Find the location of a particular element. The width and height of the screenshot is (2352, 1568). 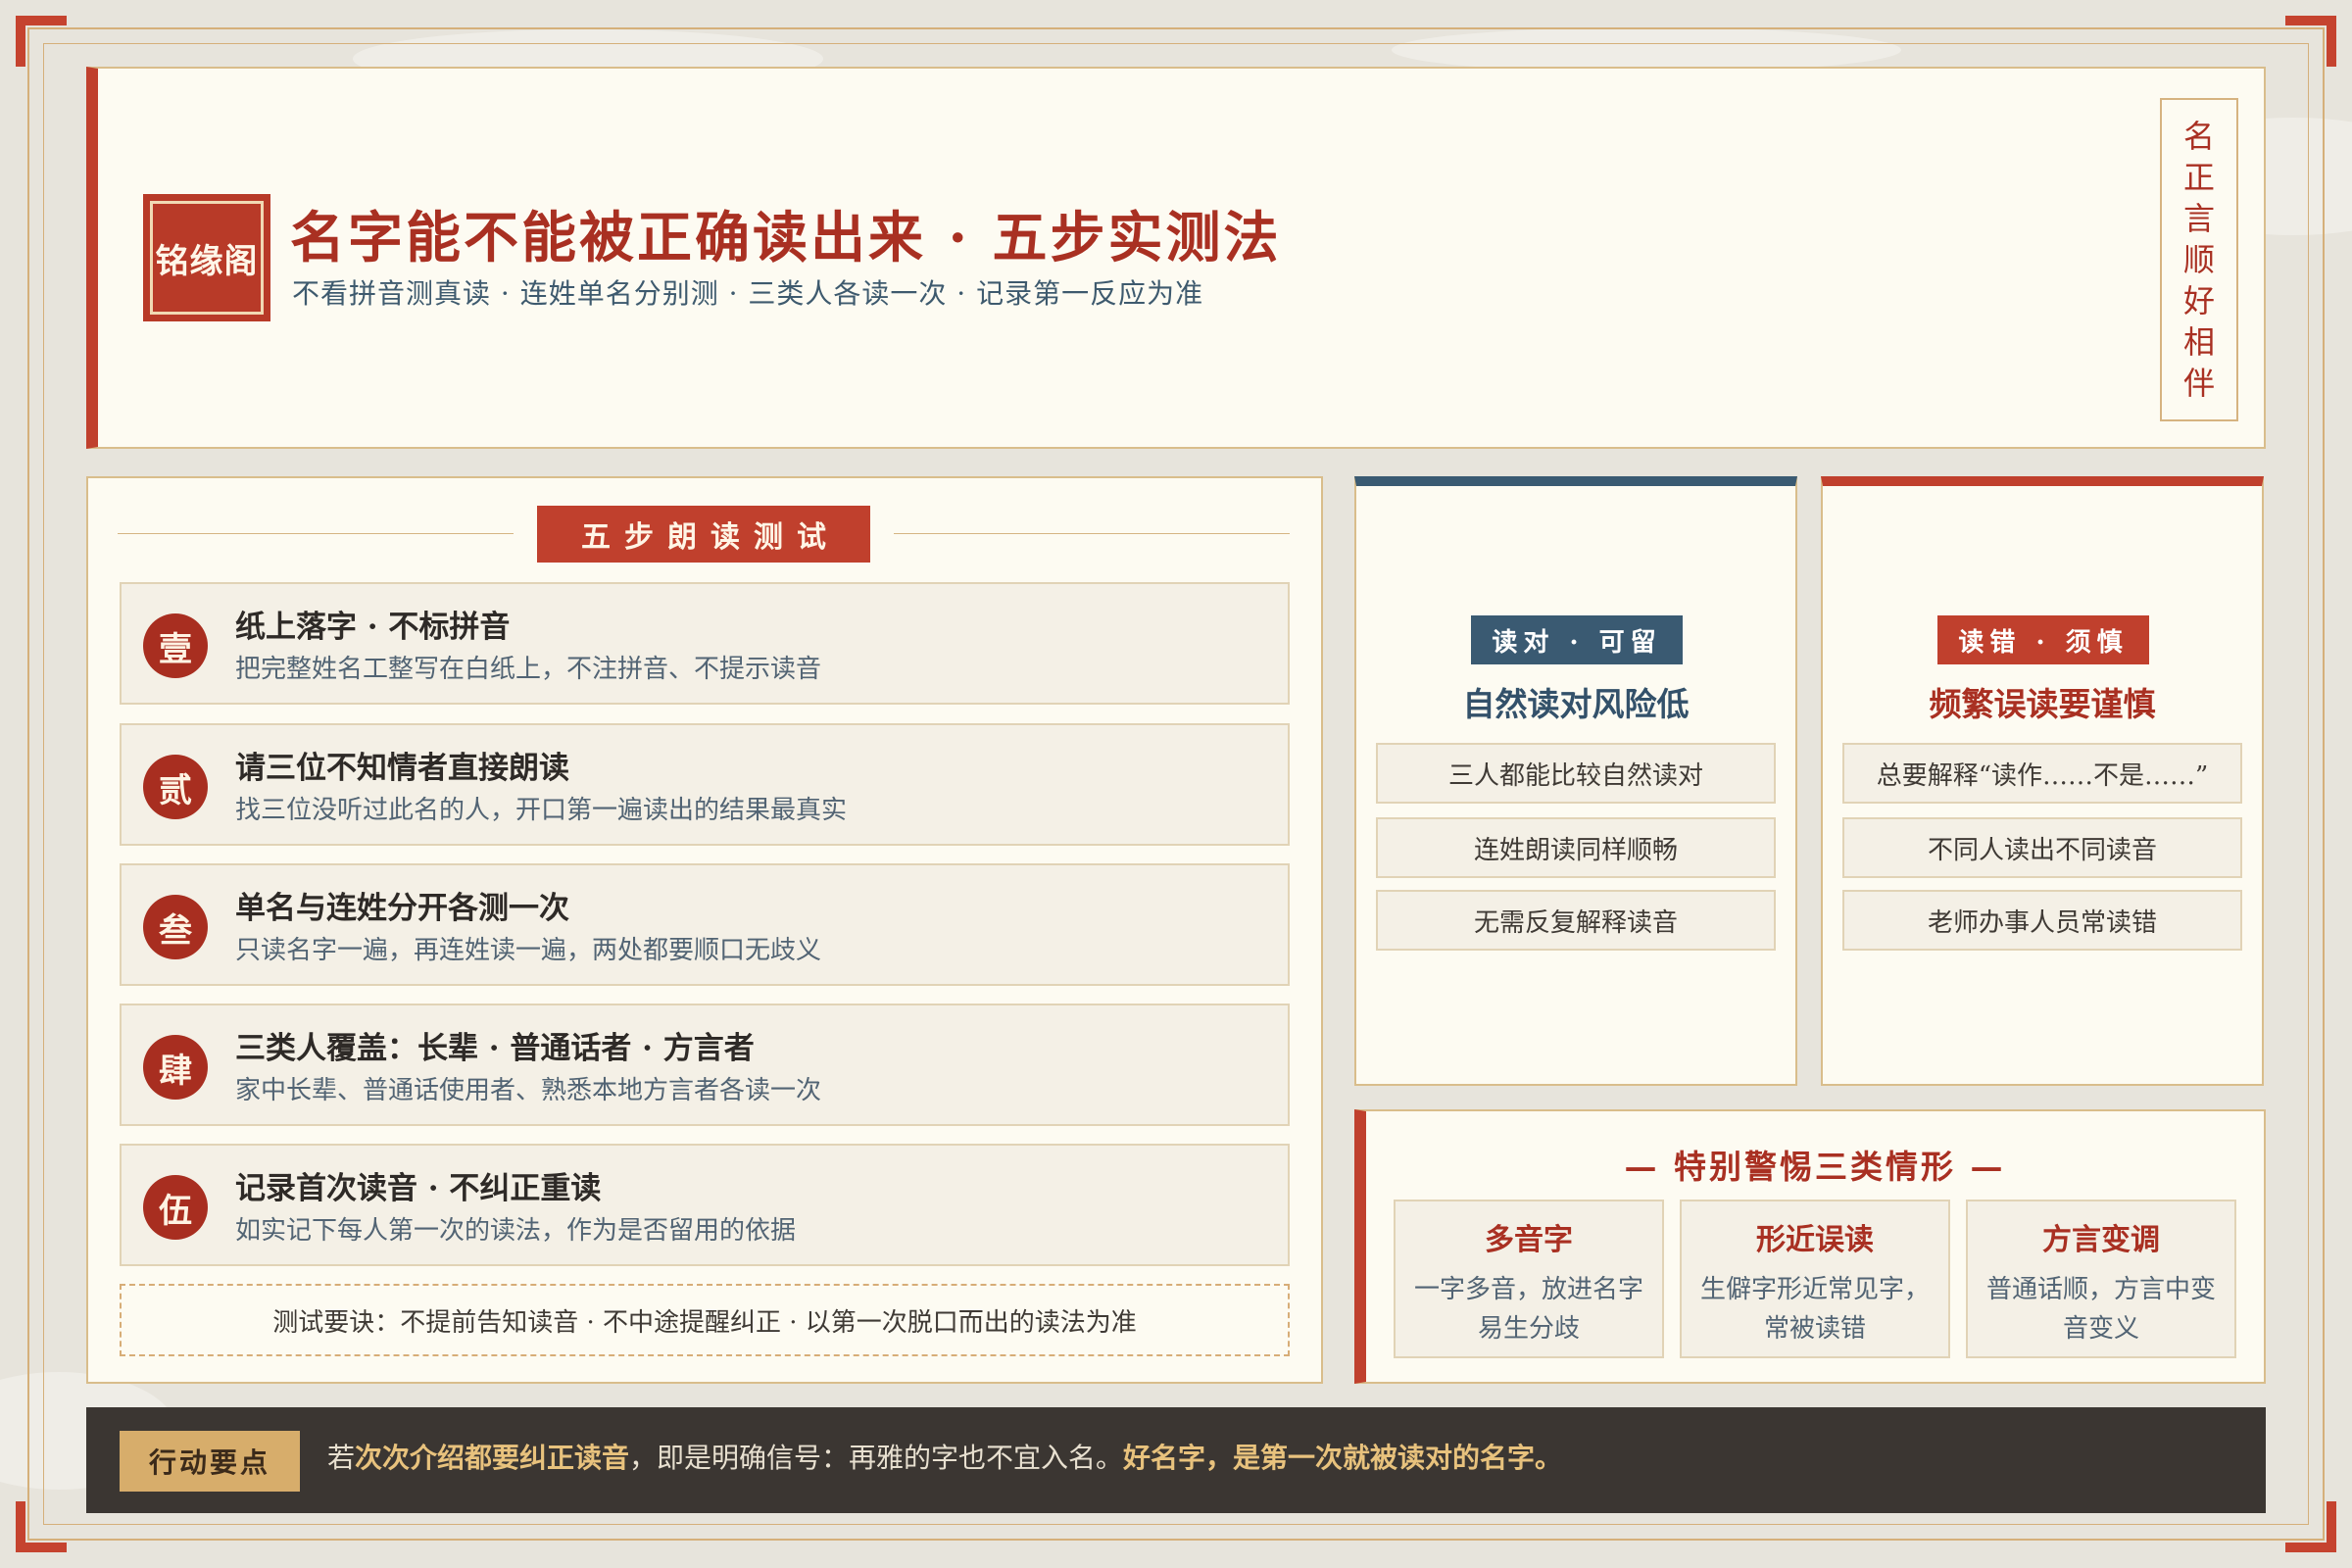

steps-heading-row: 五步朗读测试 is located at coordinates (704, 534).